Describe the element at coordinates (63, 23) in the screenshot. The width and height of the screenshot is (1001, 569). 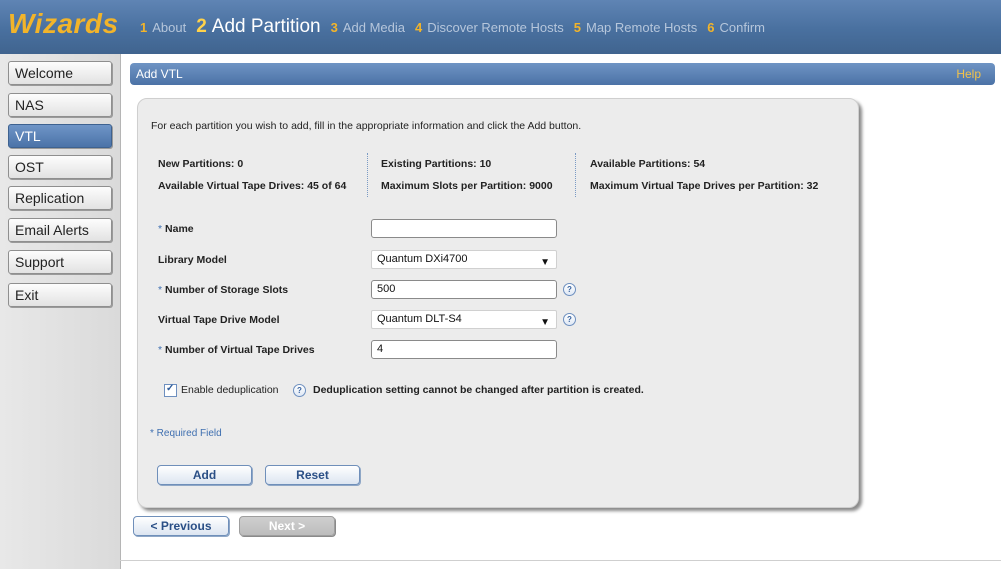
I see `wizards-logo: Wizards` at that location.